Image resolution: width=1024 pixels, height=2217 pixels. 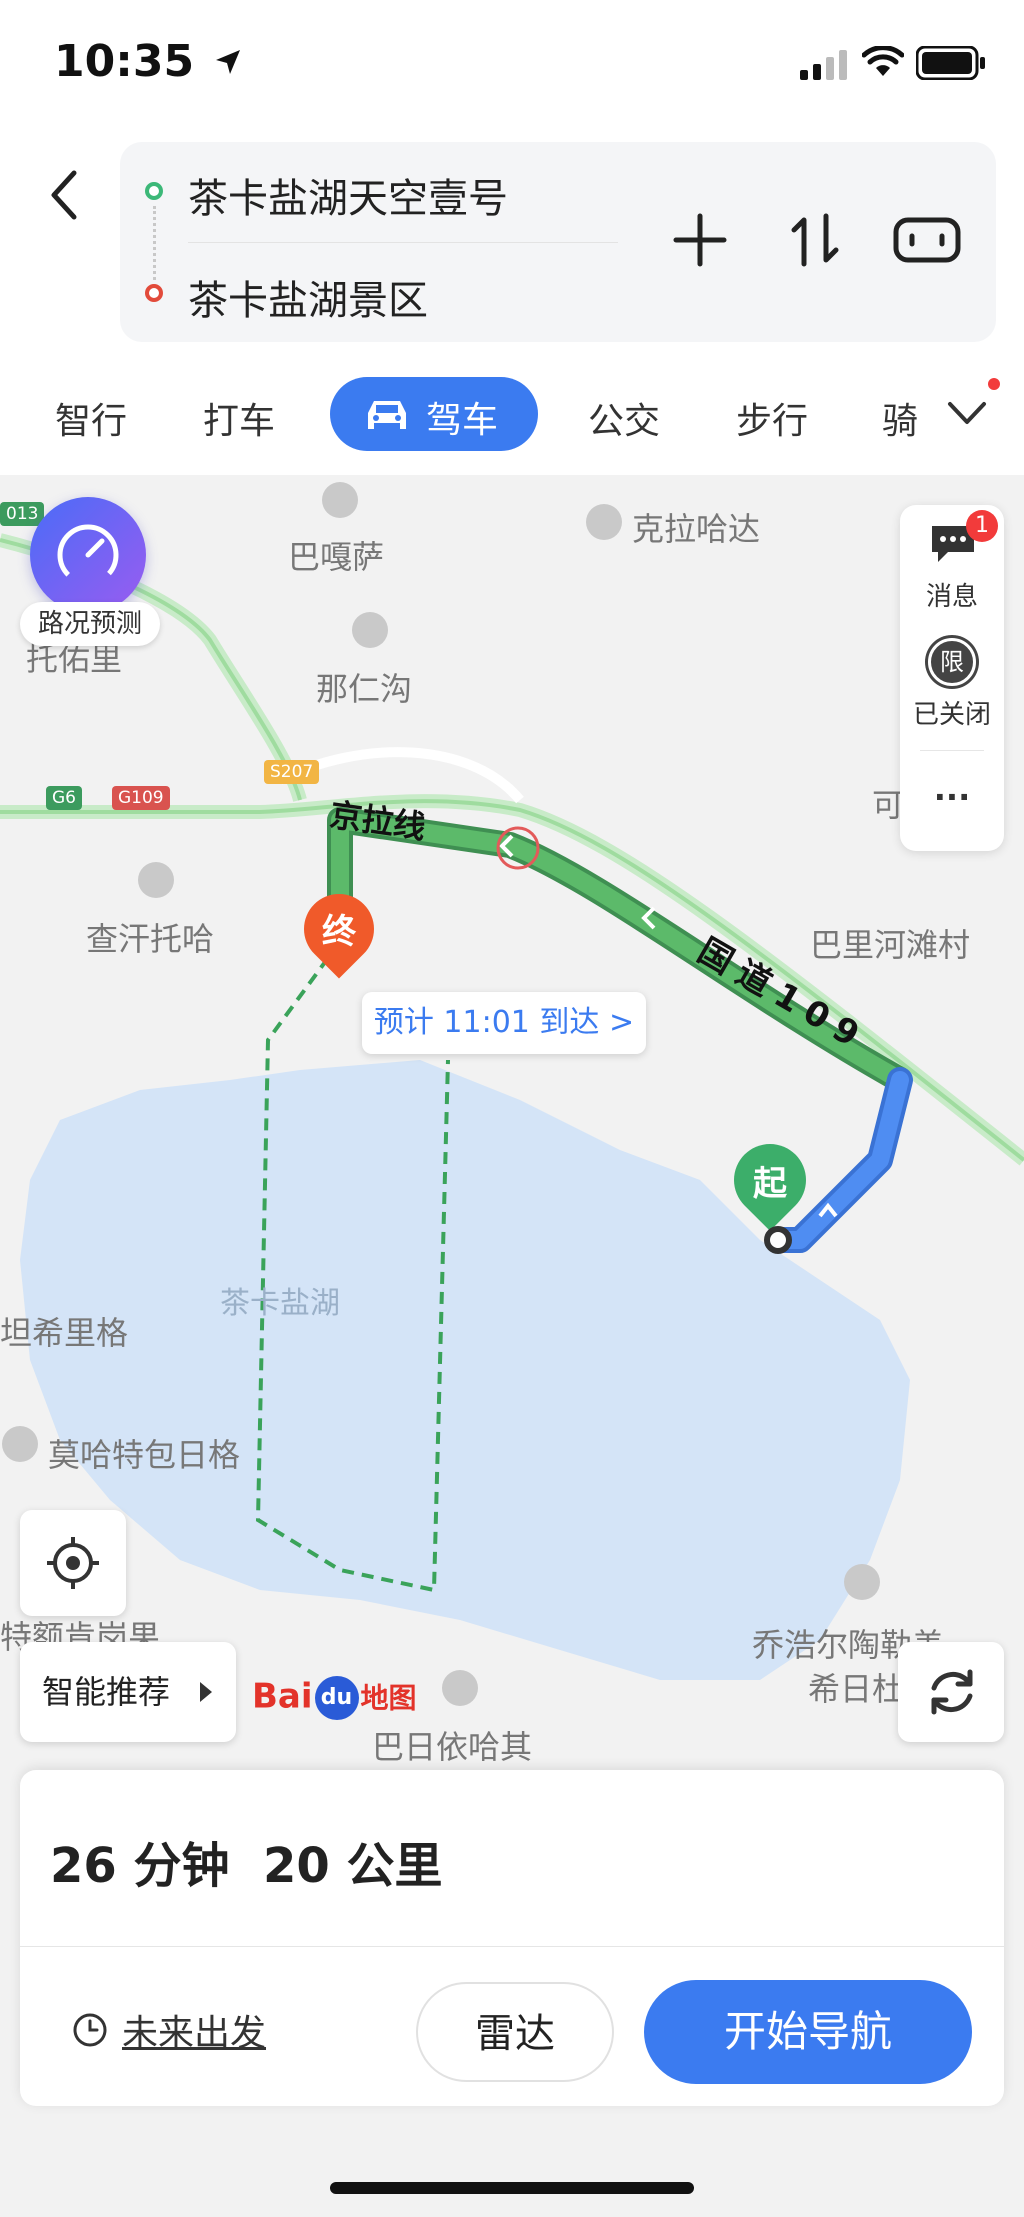 What do you see at coordinates (624, 418) in the screenshot?
I see `tab-bus: 公交` at bounding box center [624, 418].